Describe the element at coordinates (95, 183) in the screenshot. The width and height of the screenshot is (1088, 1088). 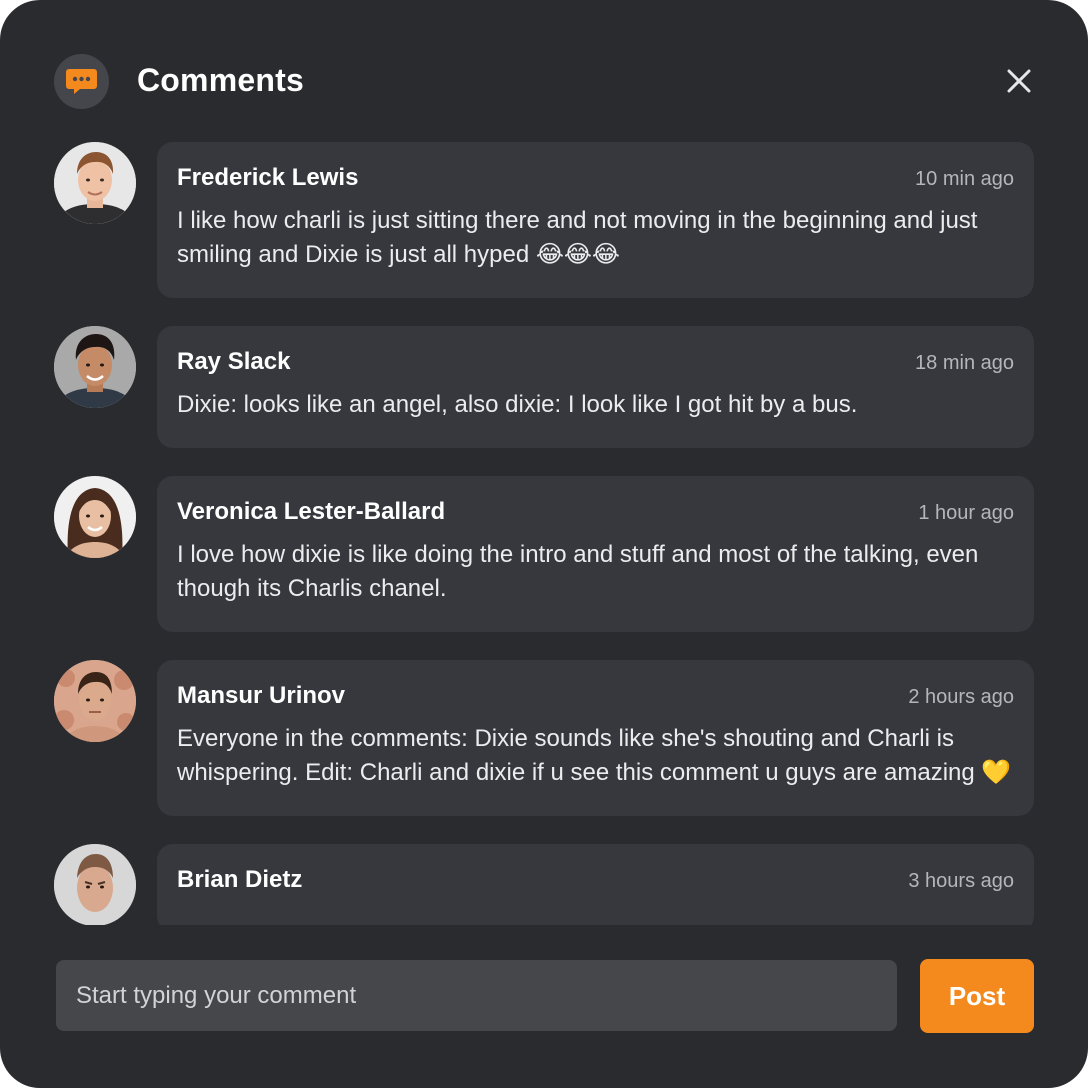
I see `avatar-frederick-lewis` at that location.